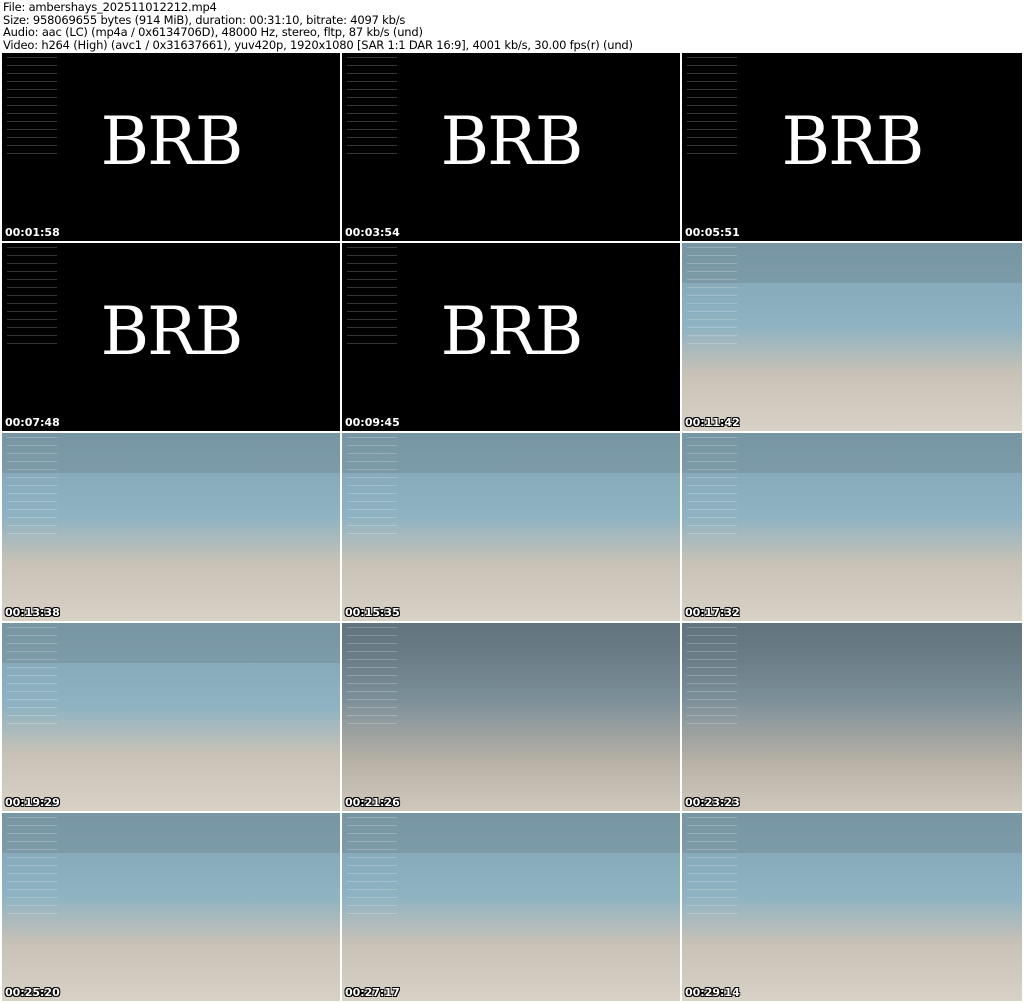 The height and width of the screenshot is (1003, 1024). Describe the element at coordinates (372, 802) in the screenshot. I see `thumbnail-timestamp: 00:21:26` at that location.